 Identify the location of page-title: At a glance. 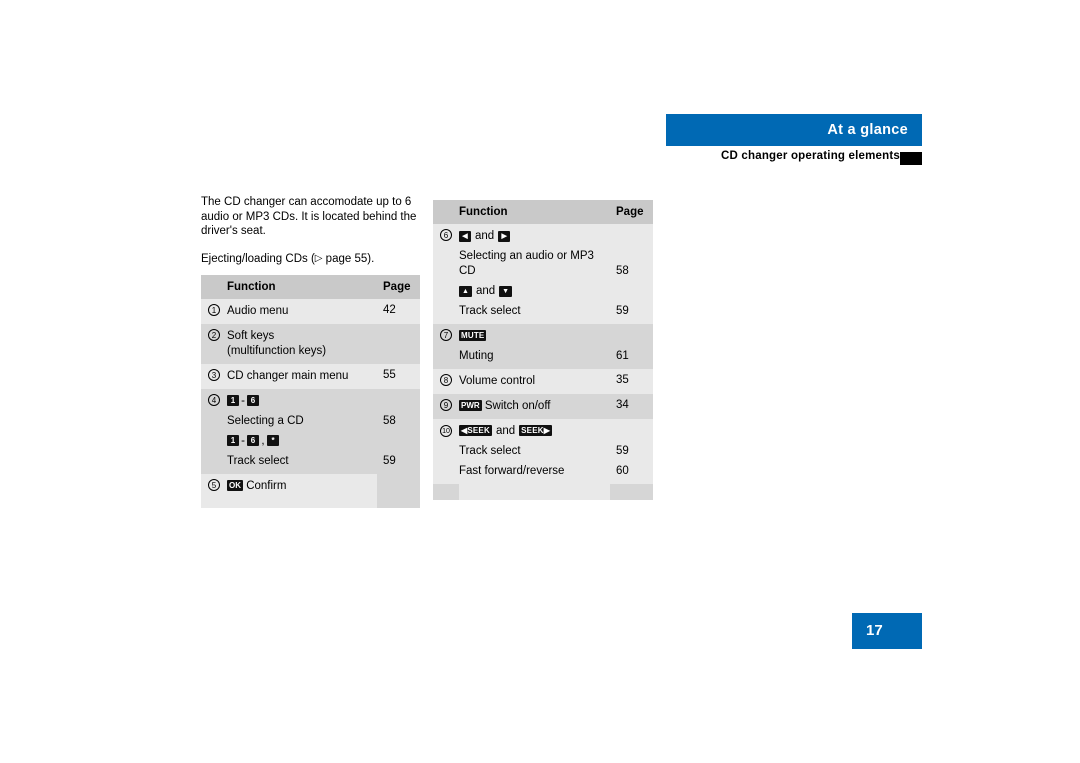
(867, 130).